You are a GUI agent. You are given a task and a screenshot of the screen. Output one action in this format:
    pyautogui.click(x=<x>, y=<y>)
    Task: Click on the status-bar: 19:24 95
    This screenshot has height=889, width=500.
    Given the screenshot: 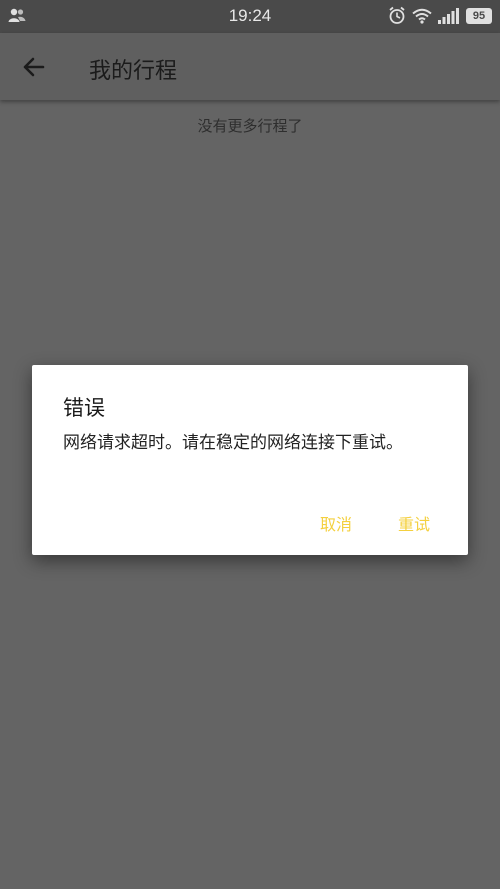 What is the action you would take?
    pyautogui.click(x=250, y=16)
    